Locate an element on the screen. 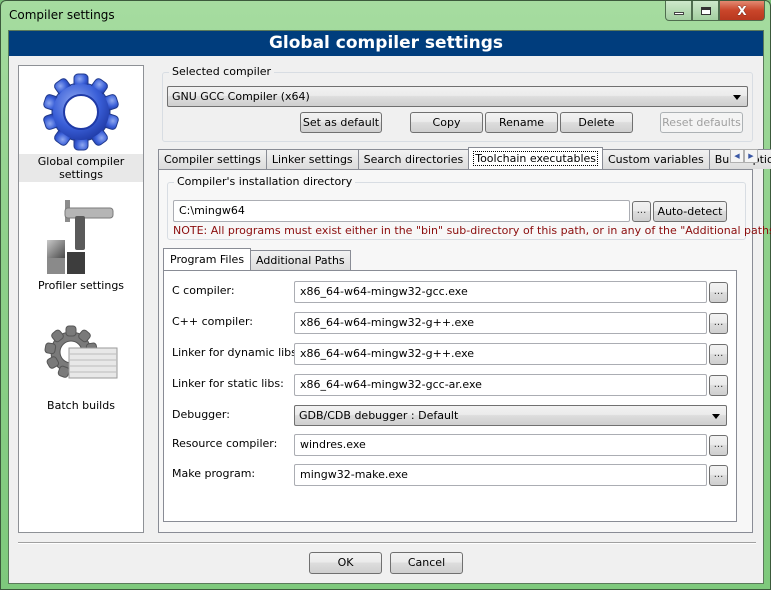 The height and width of the screenshot is (590, 771). delete-button: Delete is located at coordinates (596, 122).